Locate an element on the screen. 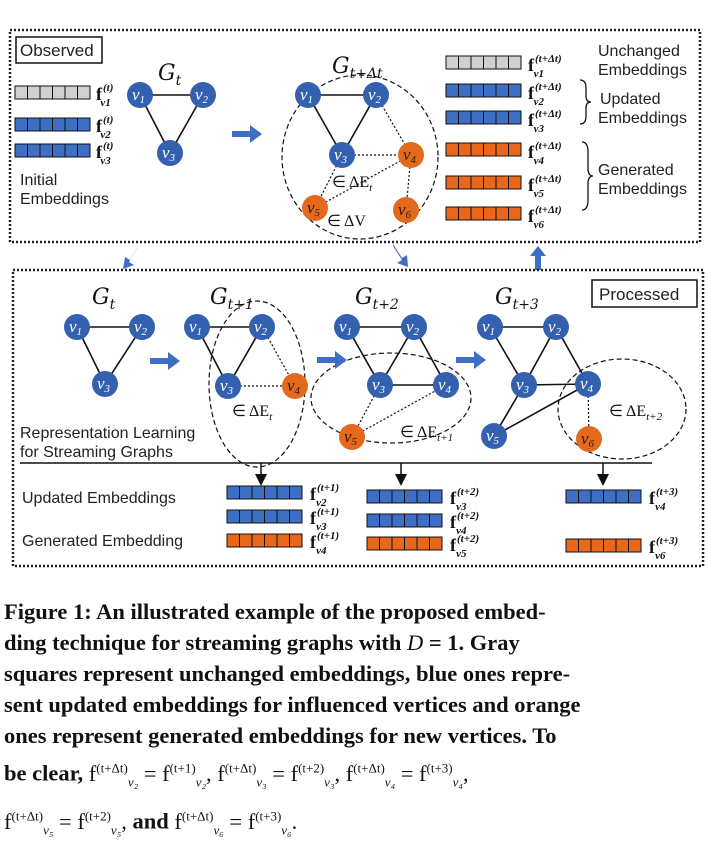 The width and height of the screenshot is (712, 847). graph-title: Gt is located at coordinates (170, 75).